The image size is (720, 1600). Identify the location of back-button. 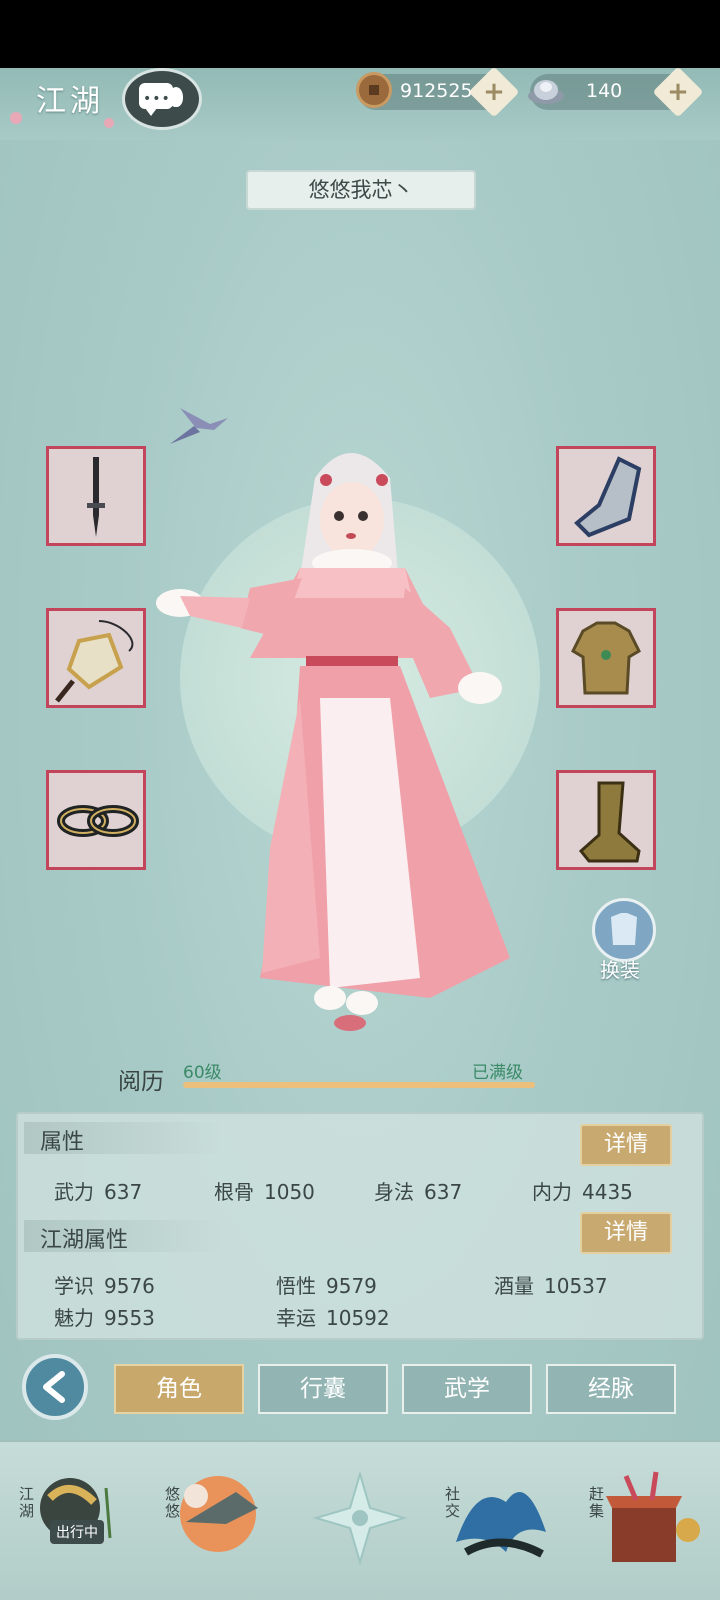
(55, 1387).